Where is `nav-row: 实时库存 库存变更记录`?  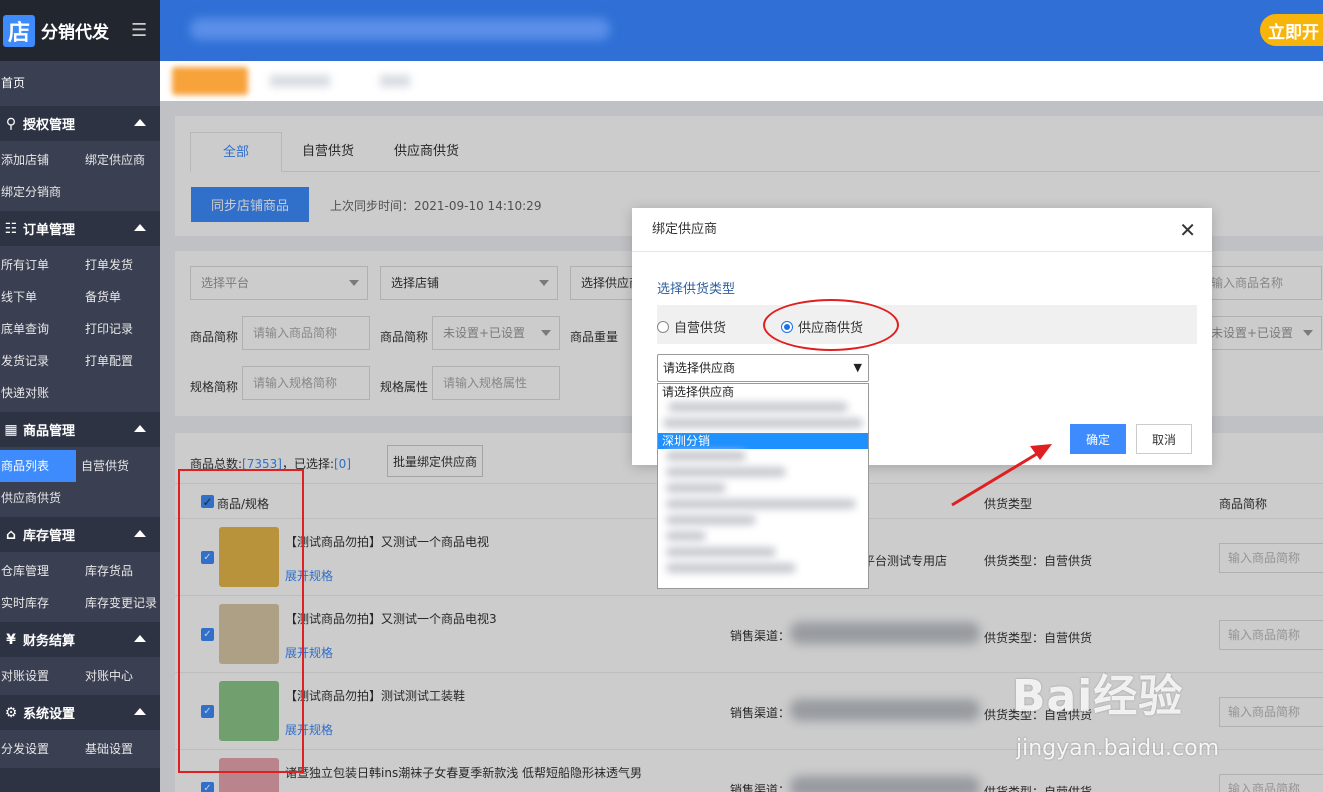 nav-row: 实时库存 库存变更记录 is located at coordinates (80, 603).